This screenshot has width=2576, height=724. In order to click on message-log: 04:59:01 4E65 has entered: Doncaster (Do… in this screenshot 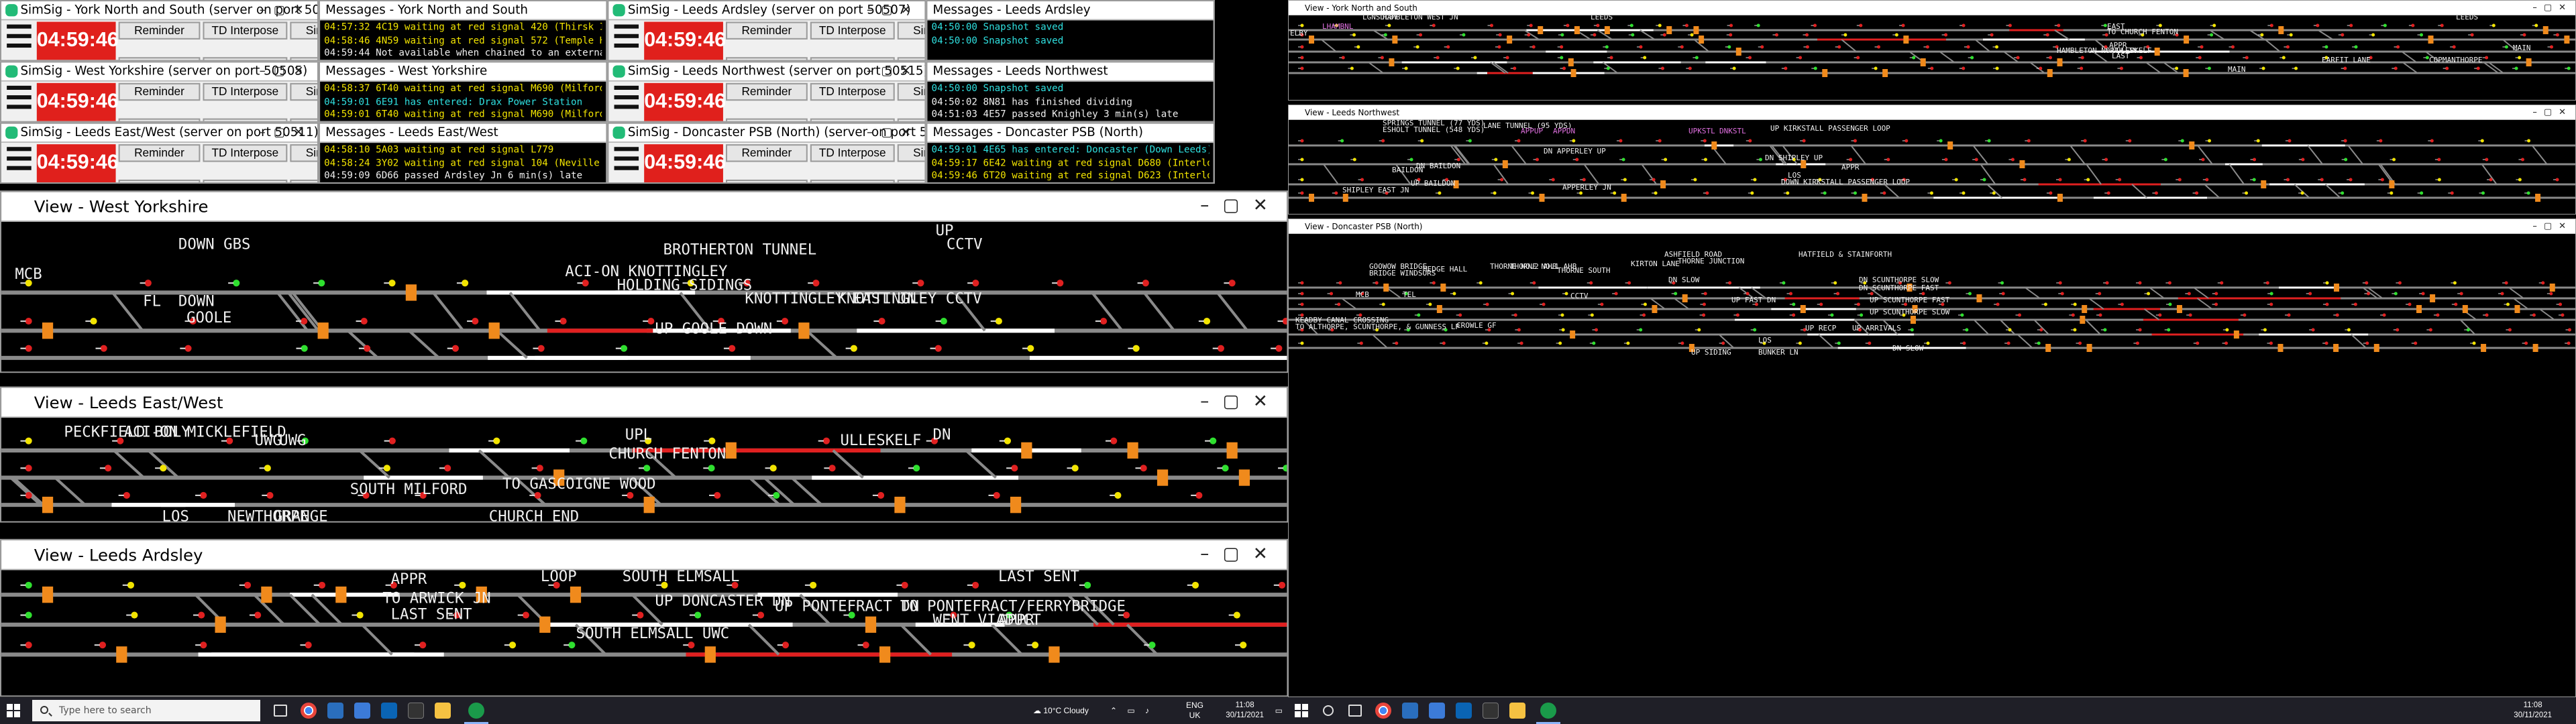, I will do `click(1070, 163)`.